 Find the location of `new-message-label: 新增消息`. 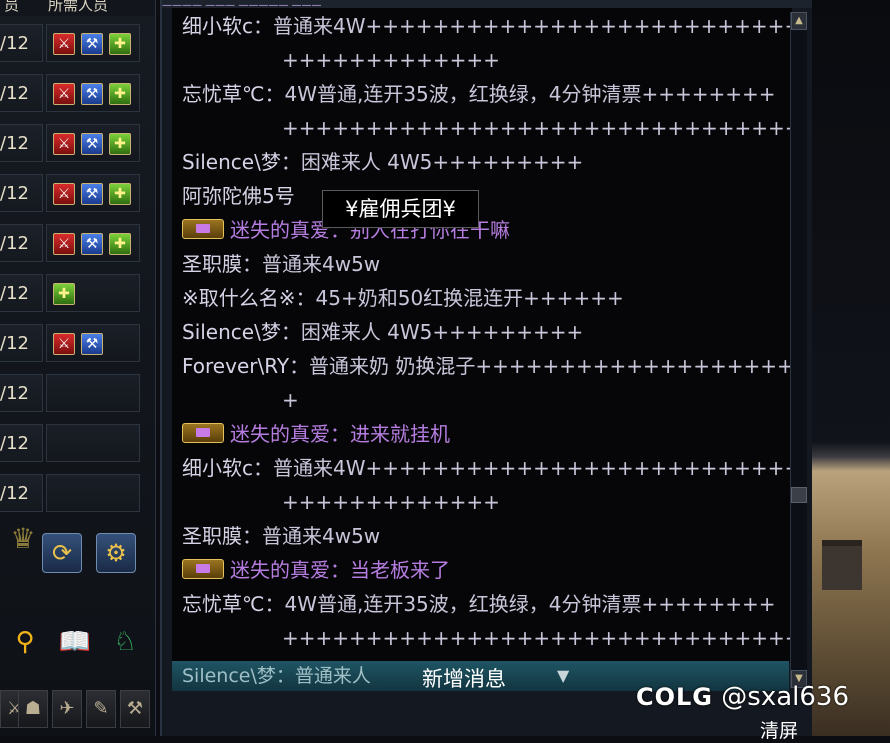

new-message-label: 新增消息 is located at coordinates (464, 679).